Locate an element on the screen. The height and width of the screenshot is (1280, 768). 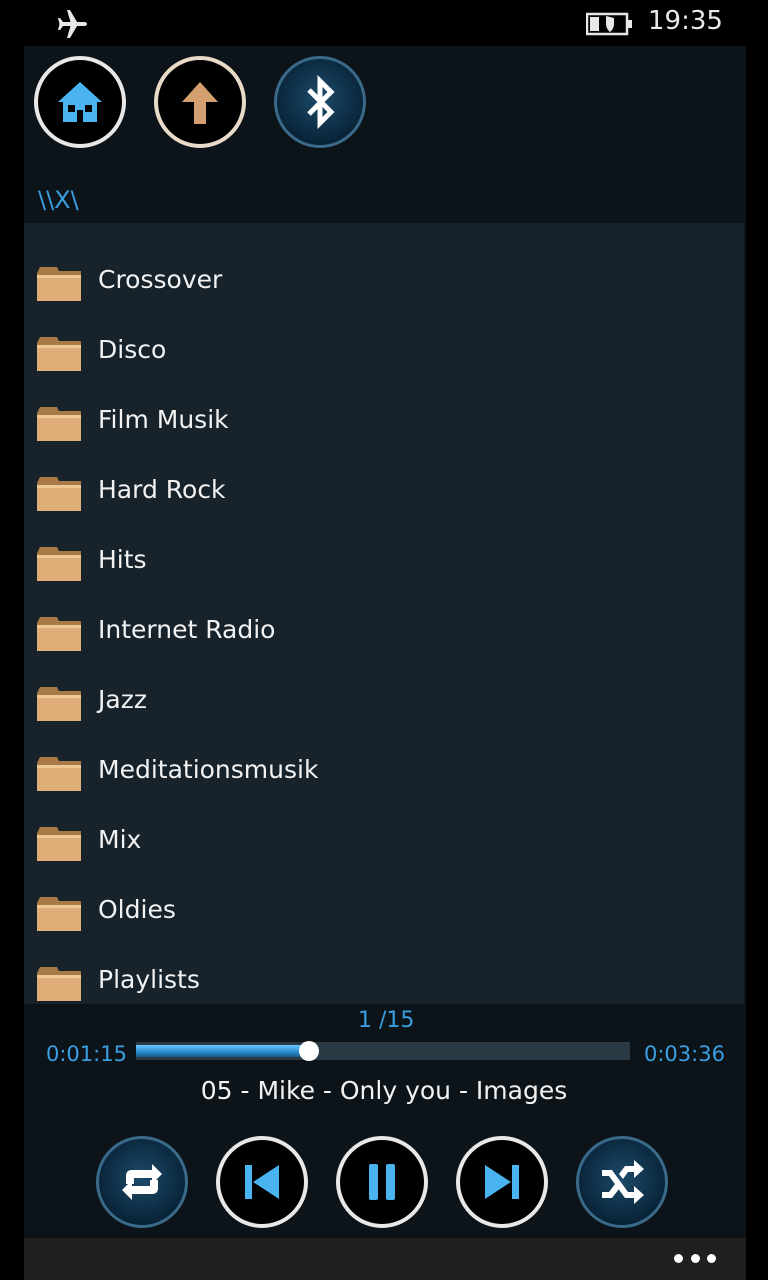
folder-item: Disco is located at coordinates (384, 358).